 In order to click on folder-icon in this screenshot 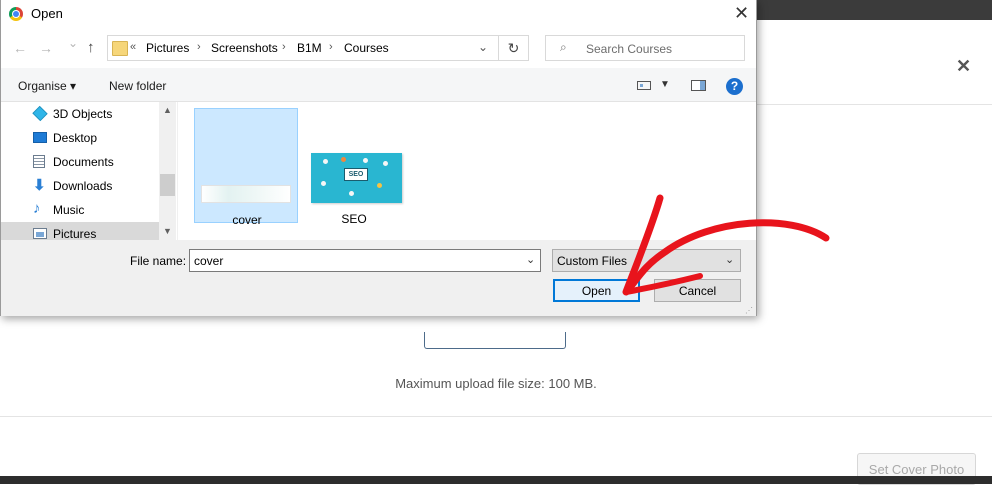, I will do `click(120, 48)`.